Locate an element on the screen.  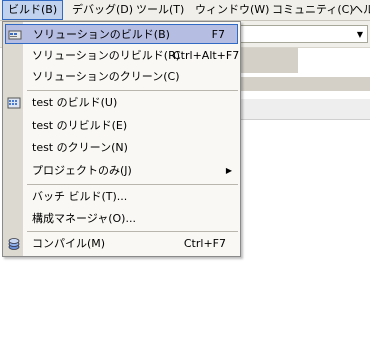
menu-item-shortcut: Ctrl+F7 is located at coordinates (204, 243).